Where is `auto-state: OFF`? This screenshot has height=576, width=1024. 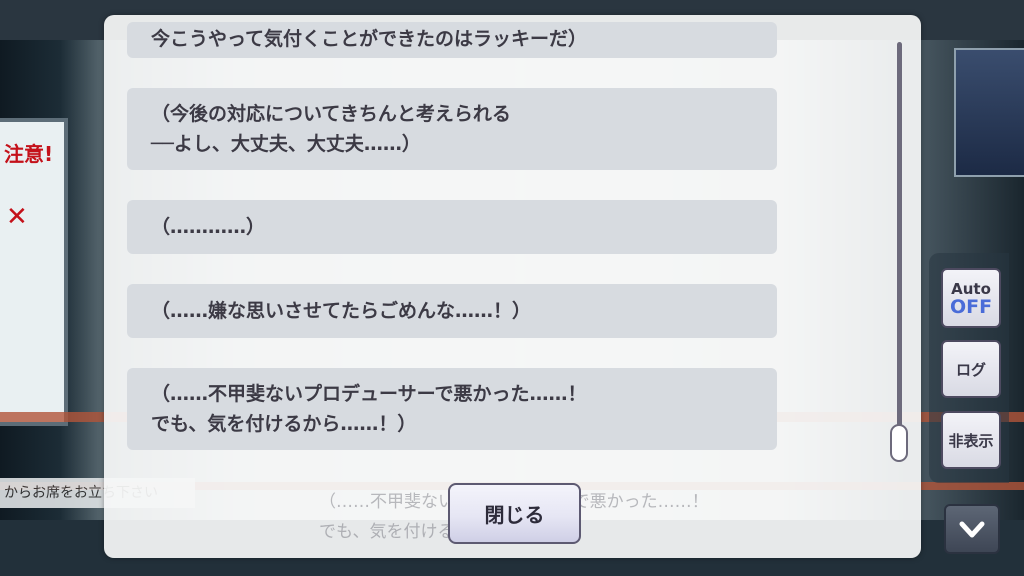 auto-state: OFF is located at coordinates (971, 307).